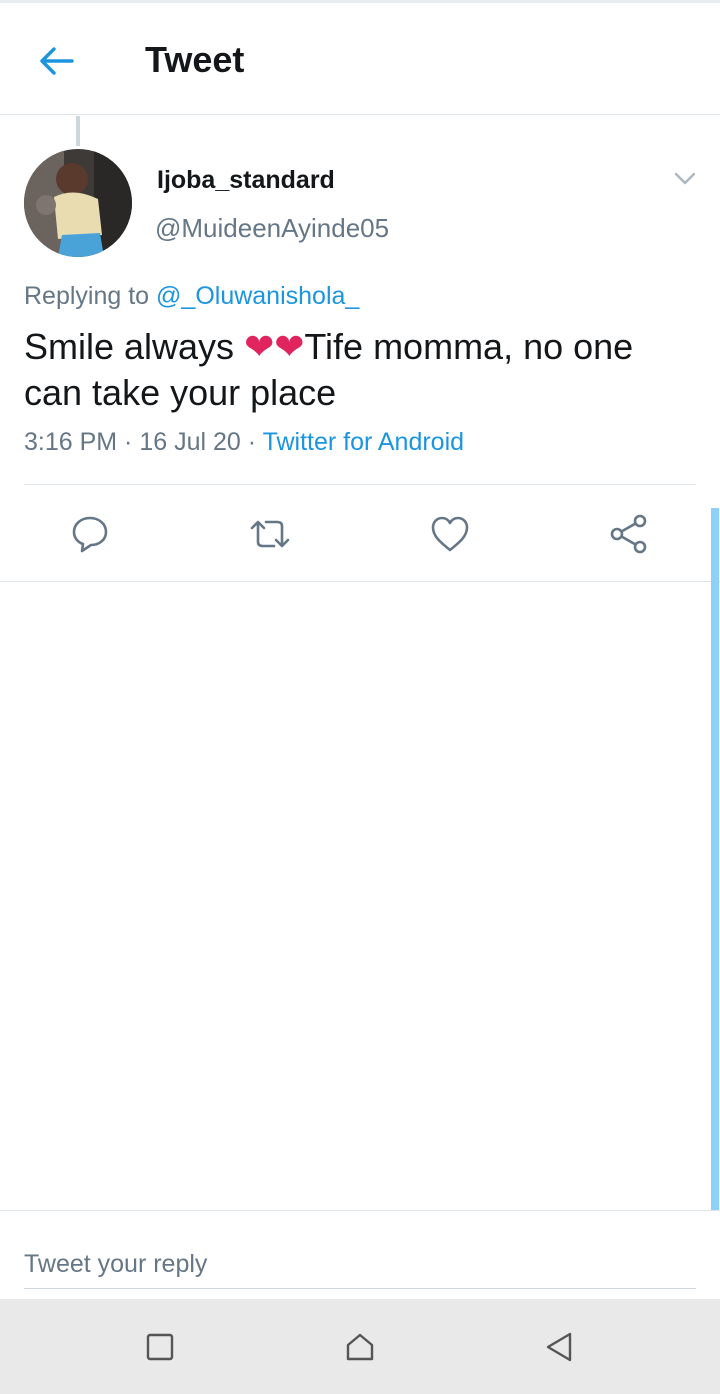  What do you see at coordinates (360, 1265) in the screenshot?
I see `reply-input` at bounding box center [360, 1265].